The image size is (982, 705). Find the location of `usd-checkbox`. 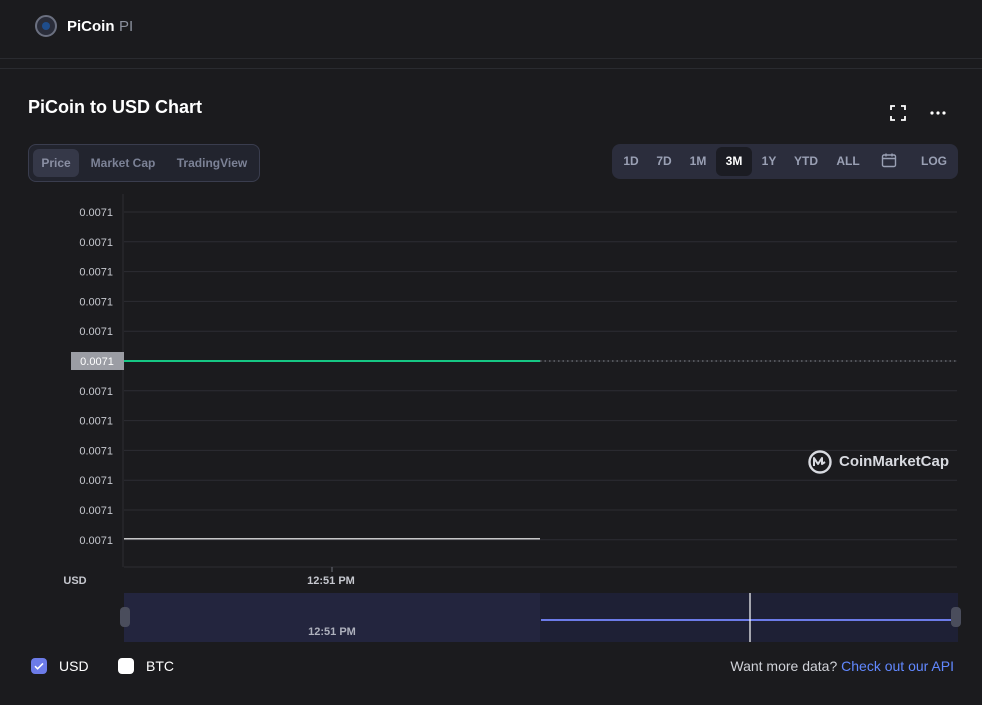

usd-checkbox is located at coordinates (39, 666).